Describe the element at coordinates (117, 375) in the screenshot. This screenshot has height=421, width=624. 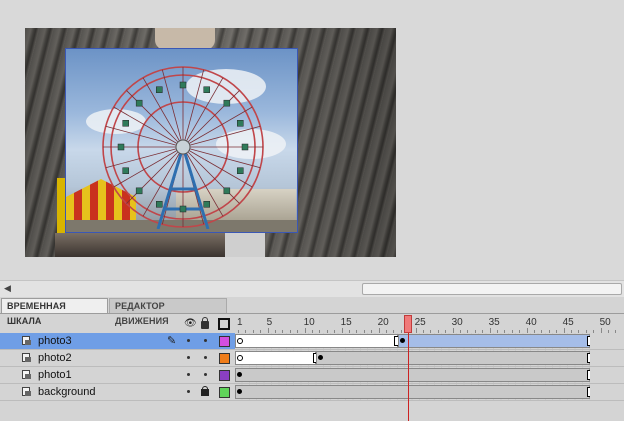
I see `layer-name-cell: photo1` at that location.